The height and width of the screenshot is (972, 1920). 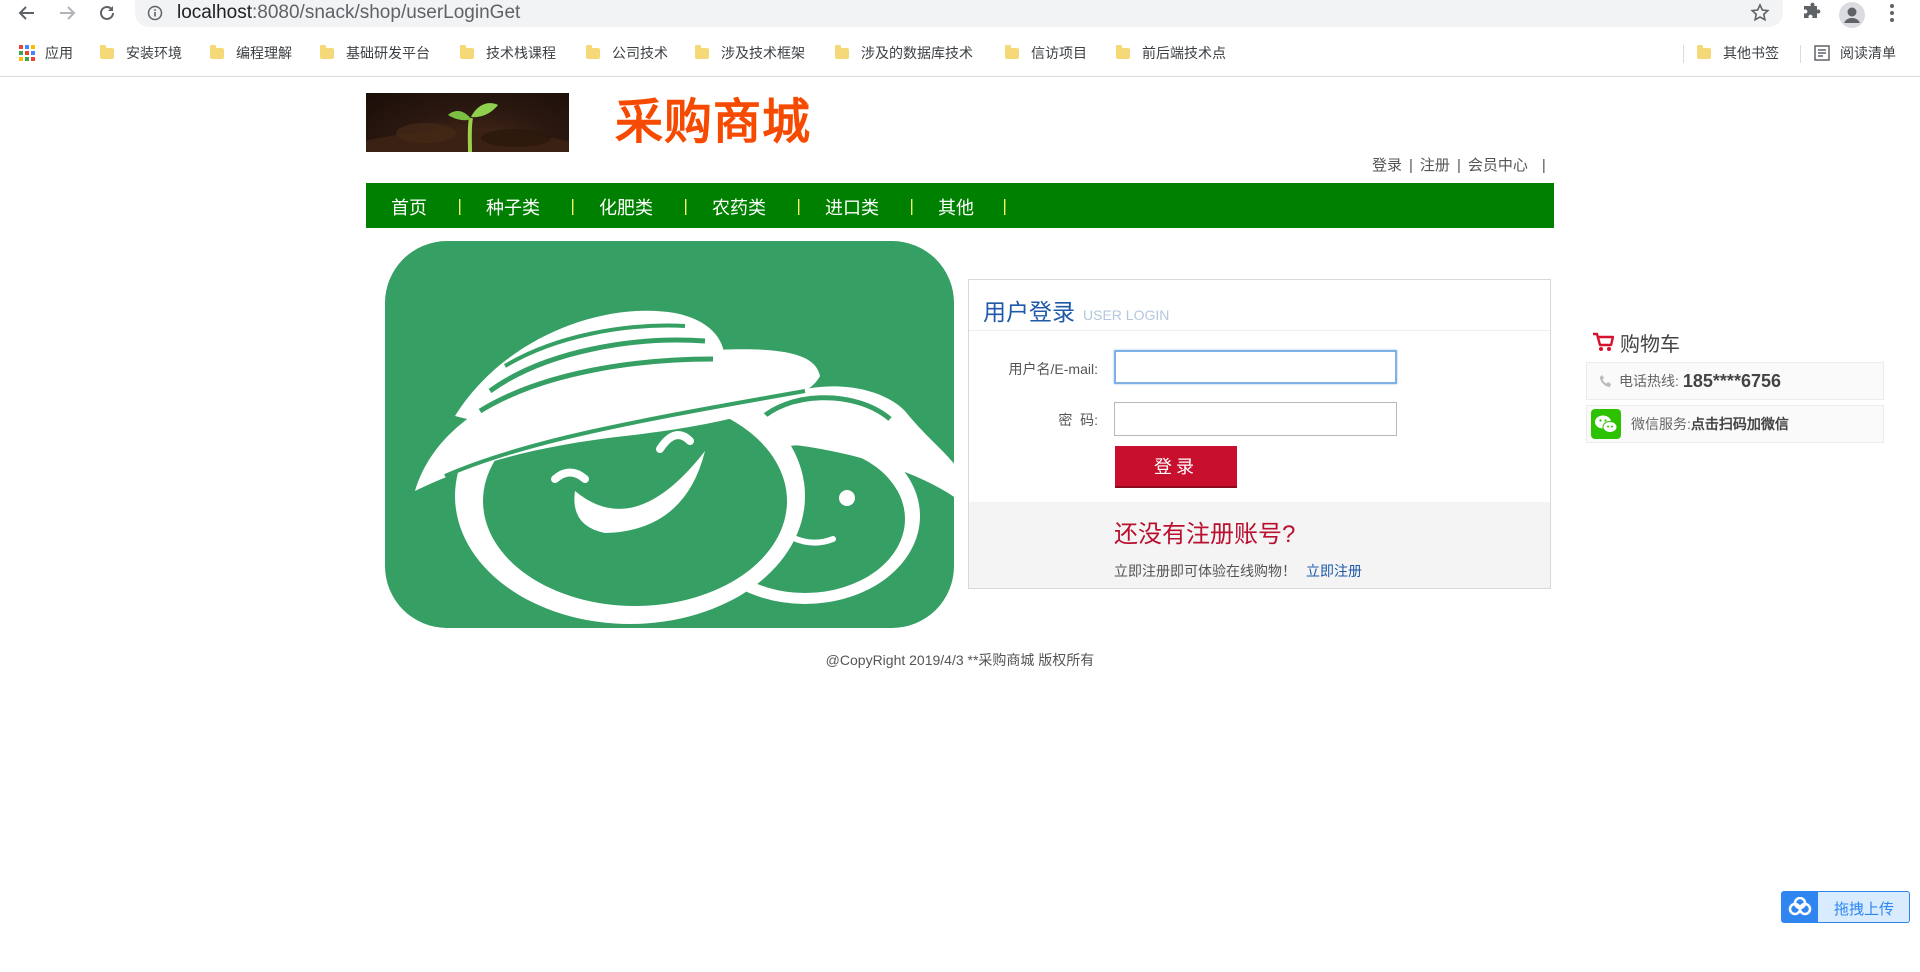 What do you see at coordinates (107, 13) in the screenshot?
I see `reload-button` at bounding box center [107, 13].